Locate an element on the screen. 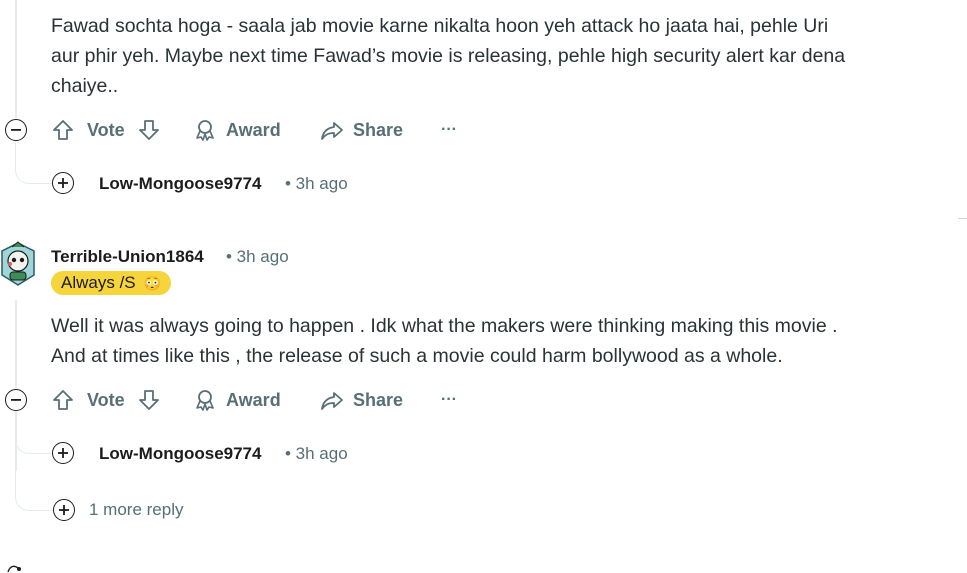 This screenshot has width=967, height=573. scrollbar-edge is located at coordinates (962, 218).